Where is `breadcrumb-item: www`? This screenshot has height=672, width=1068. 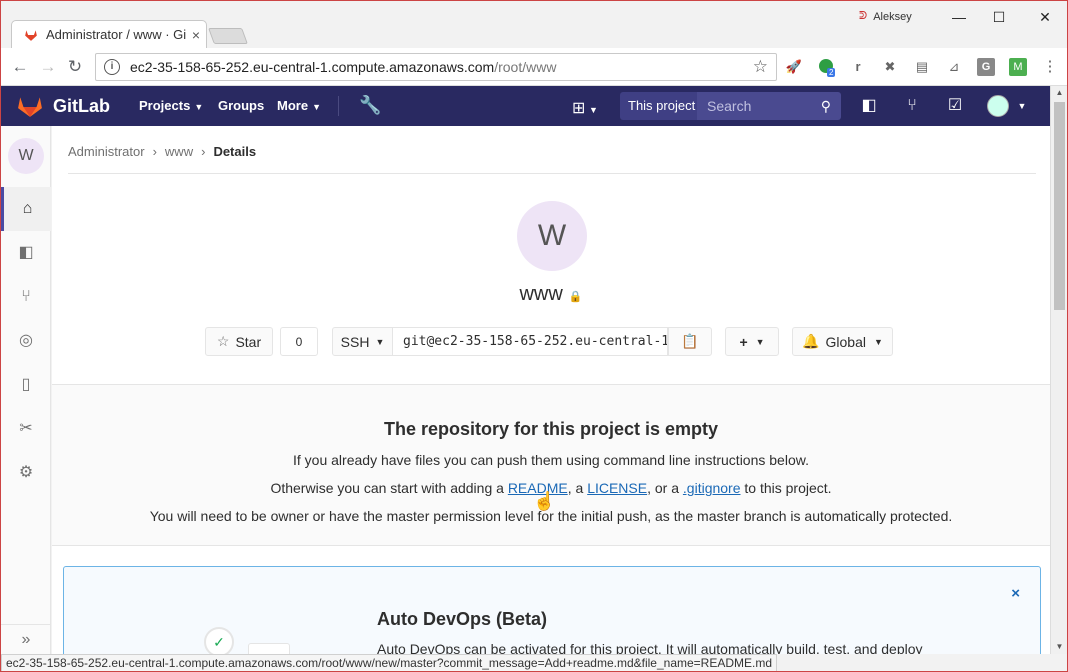 breadcrumb-item: www is located at coordinates (179, 151).